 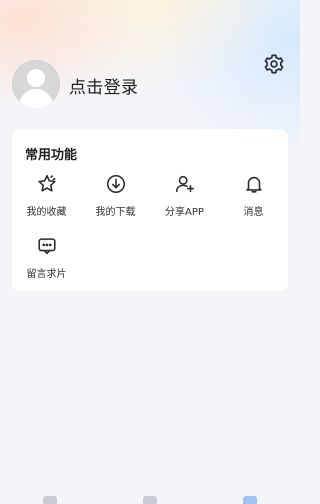 What do you see at coordinates (46, 256) in the screenshot?
I see `feature-request-movie: 留言求片` at bounding box center [46, 256].